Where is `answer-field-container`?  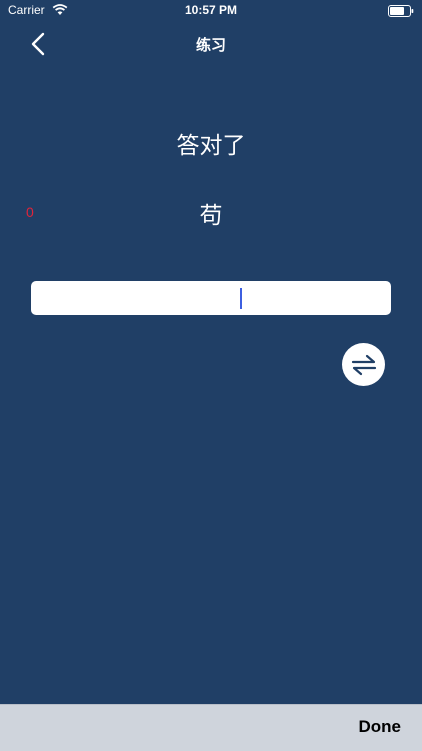 answer-field-container is located at coordinates (211, 298).